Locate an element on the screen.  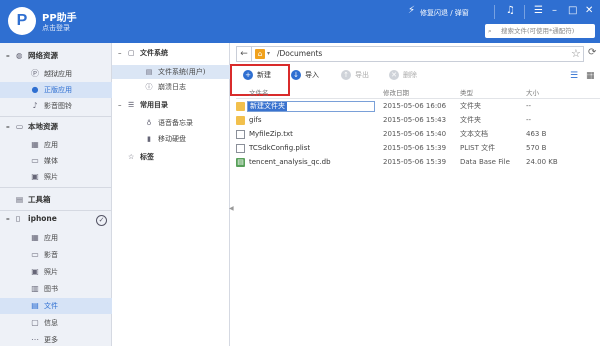
export-icon: ↑ is located at coordinates (346, 75).